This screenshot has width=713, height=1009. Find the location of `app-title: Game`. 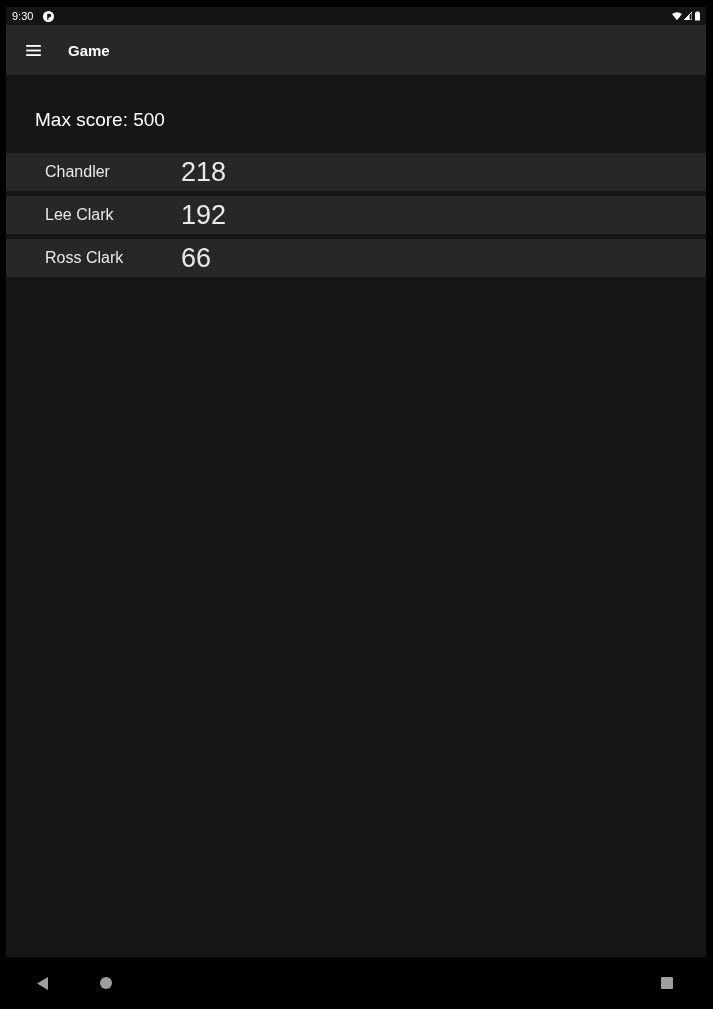

app-title: Game is located at coordinates (89, 50).